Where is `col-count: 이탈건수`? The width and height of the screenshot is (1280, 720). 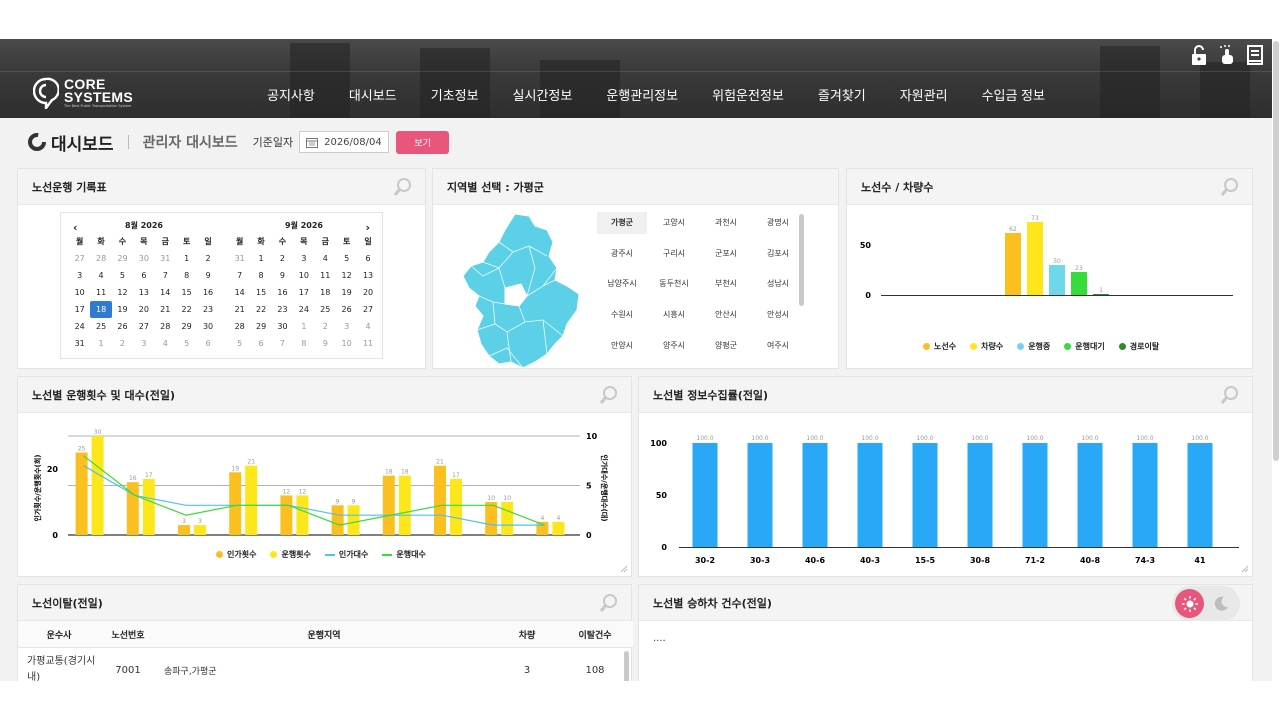
col-count: 이탈건수 is located at coordinates (595, 634).